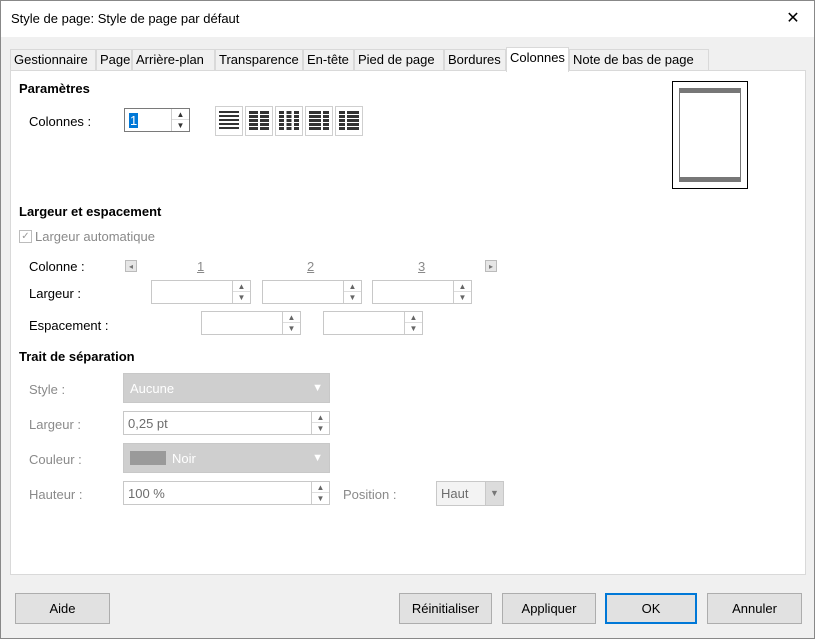 This screenshot has width=815, height=639. I want to click on column-2-heading: 2, so click(311, 266).